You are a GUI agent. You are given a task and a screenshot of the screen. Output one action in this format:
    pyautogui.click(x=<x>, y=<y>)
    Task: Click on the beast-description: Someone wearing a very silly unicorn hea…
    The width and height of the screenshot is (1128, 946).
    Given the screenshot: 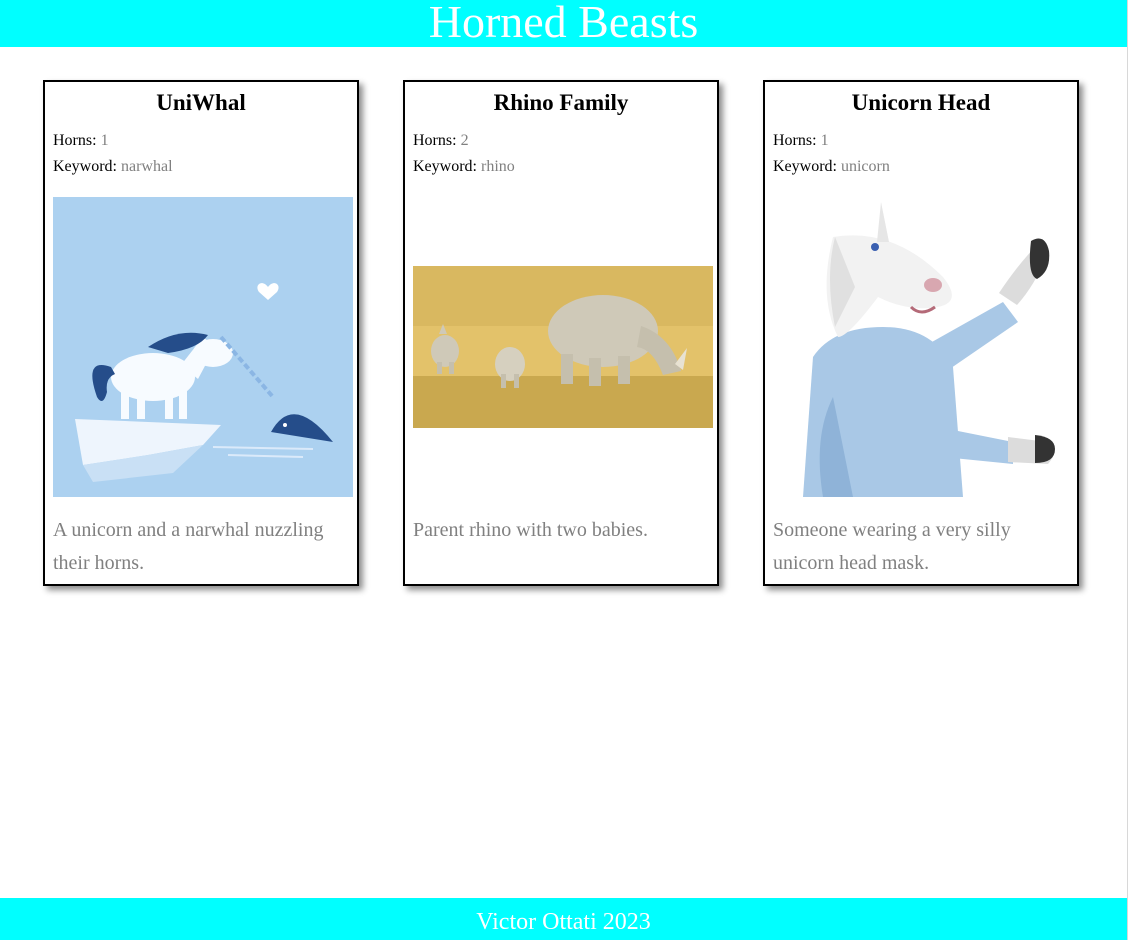 What is the action you would take?
    pyautogui.click(x=892, y=546)
    